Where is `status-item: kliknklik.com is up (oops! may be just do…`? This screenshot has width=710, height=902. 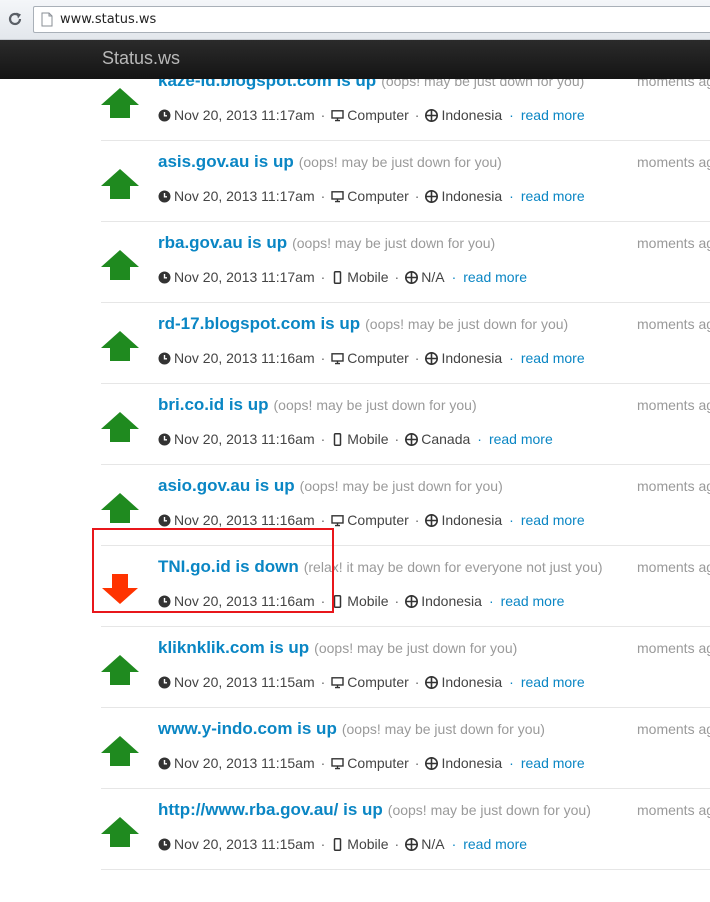
status-item: kliknklik.com is up (oops! may be just do… is located at coordinates (355, 667).